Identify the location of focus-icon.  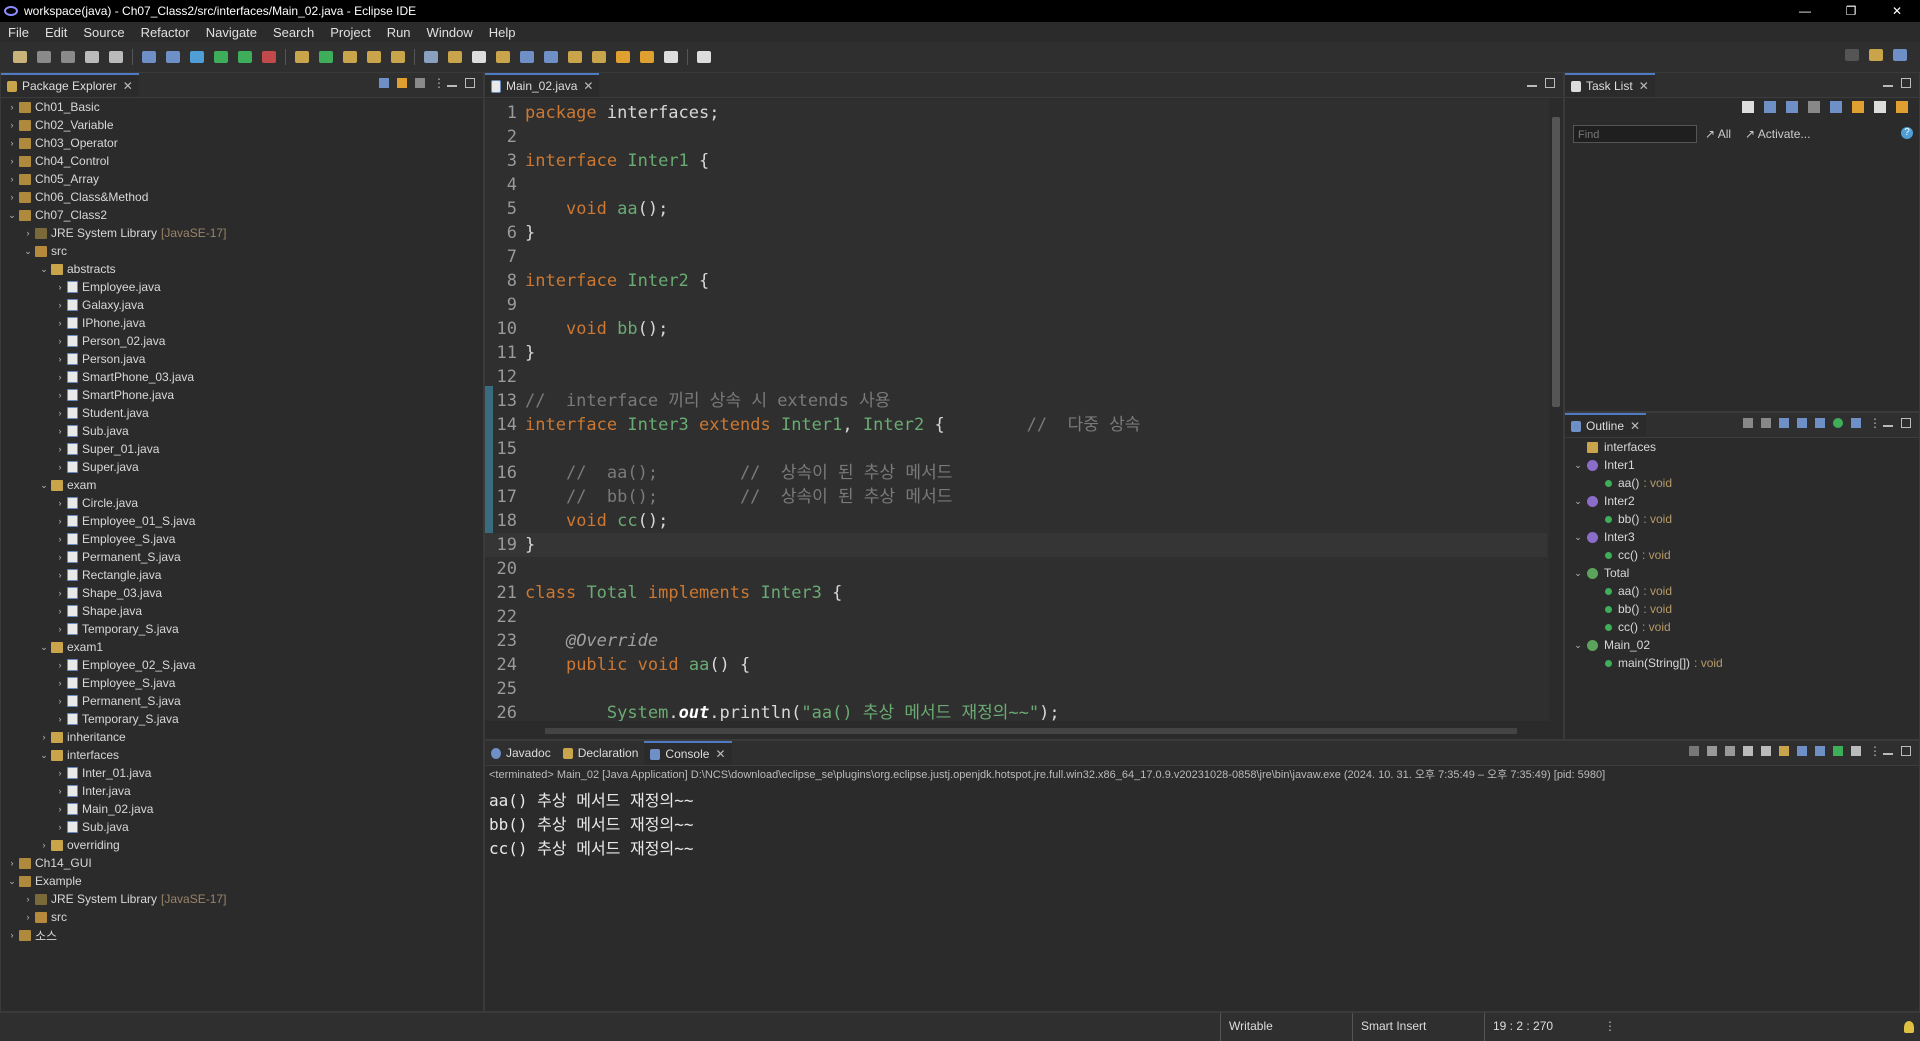
(1814, 107).